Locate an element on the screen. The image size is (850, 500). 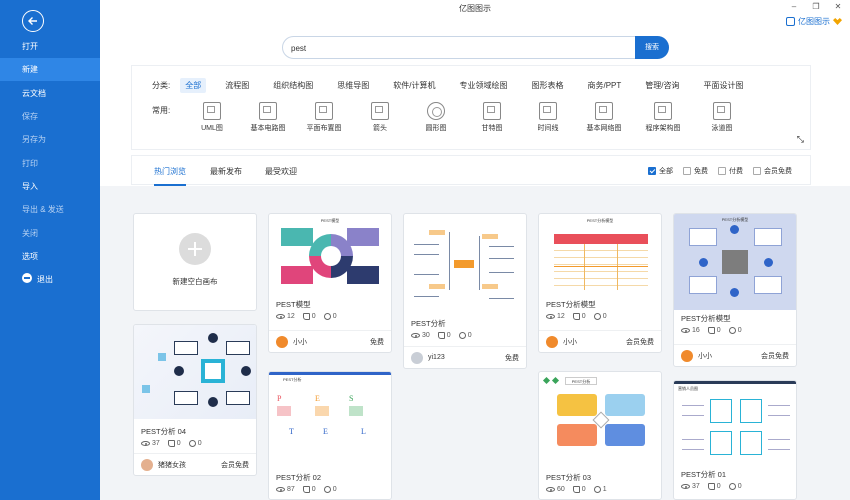
template-card: PEST分析 PEST分析 03 60 0 1 is located at coordinates (600, 435).